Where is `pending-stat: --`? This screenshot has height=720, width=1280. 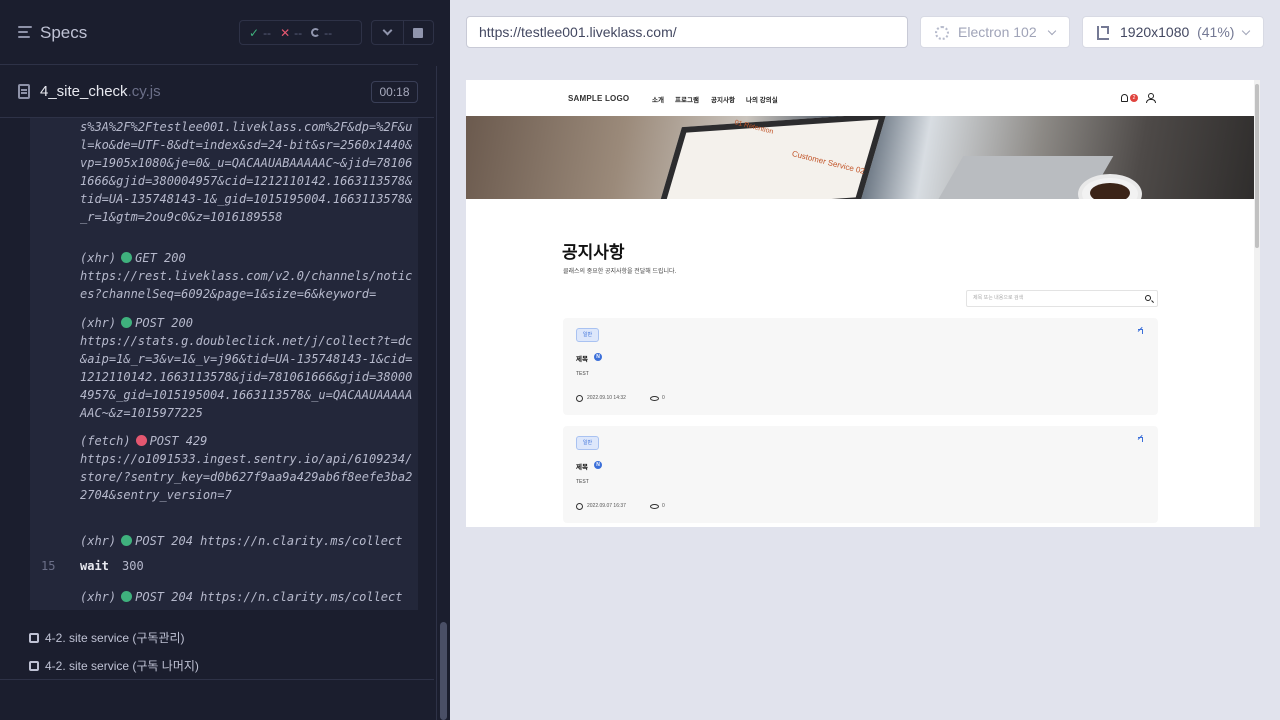
pending-stat: -- is located at coordinates (321, 33).